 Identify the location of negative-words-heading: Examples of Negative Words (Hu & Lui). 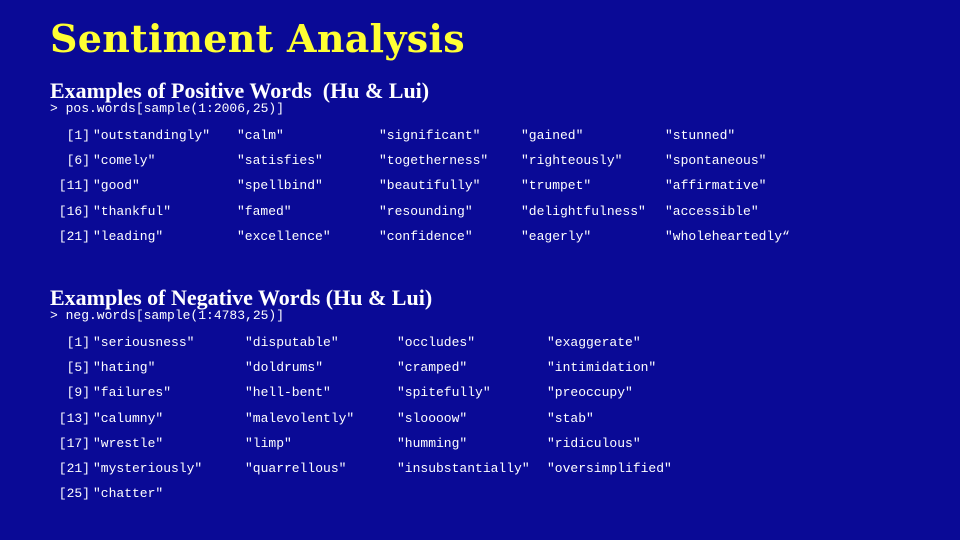
(241, 297).